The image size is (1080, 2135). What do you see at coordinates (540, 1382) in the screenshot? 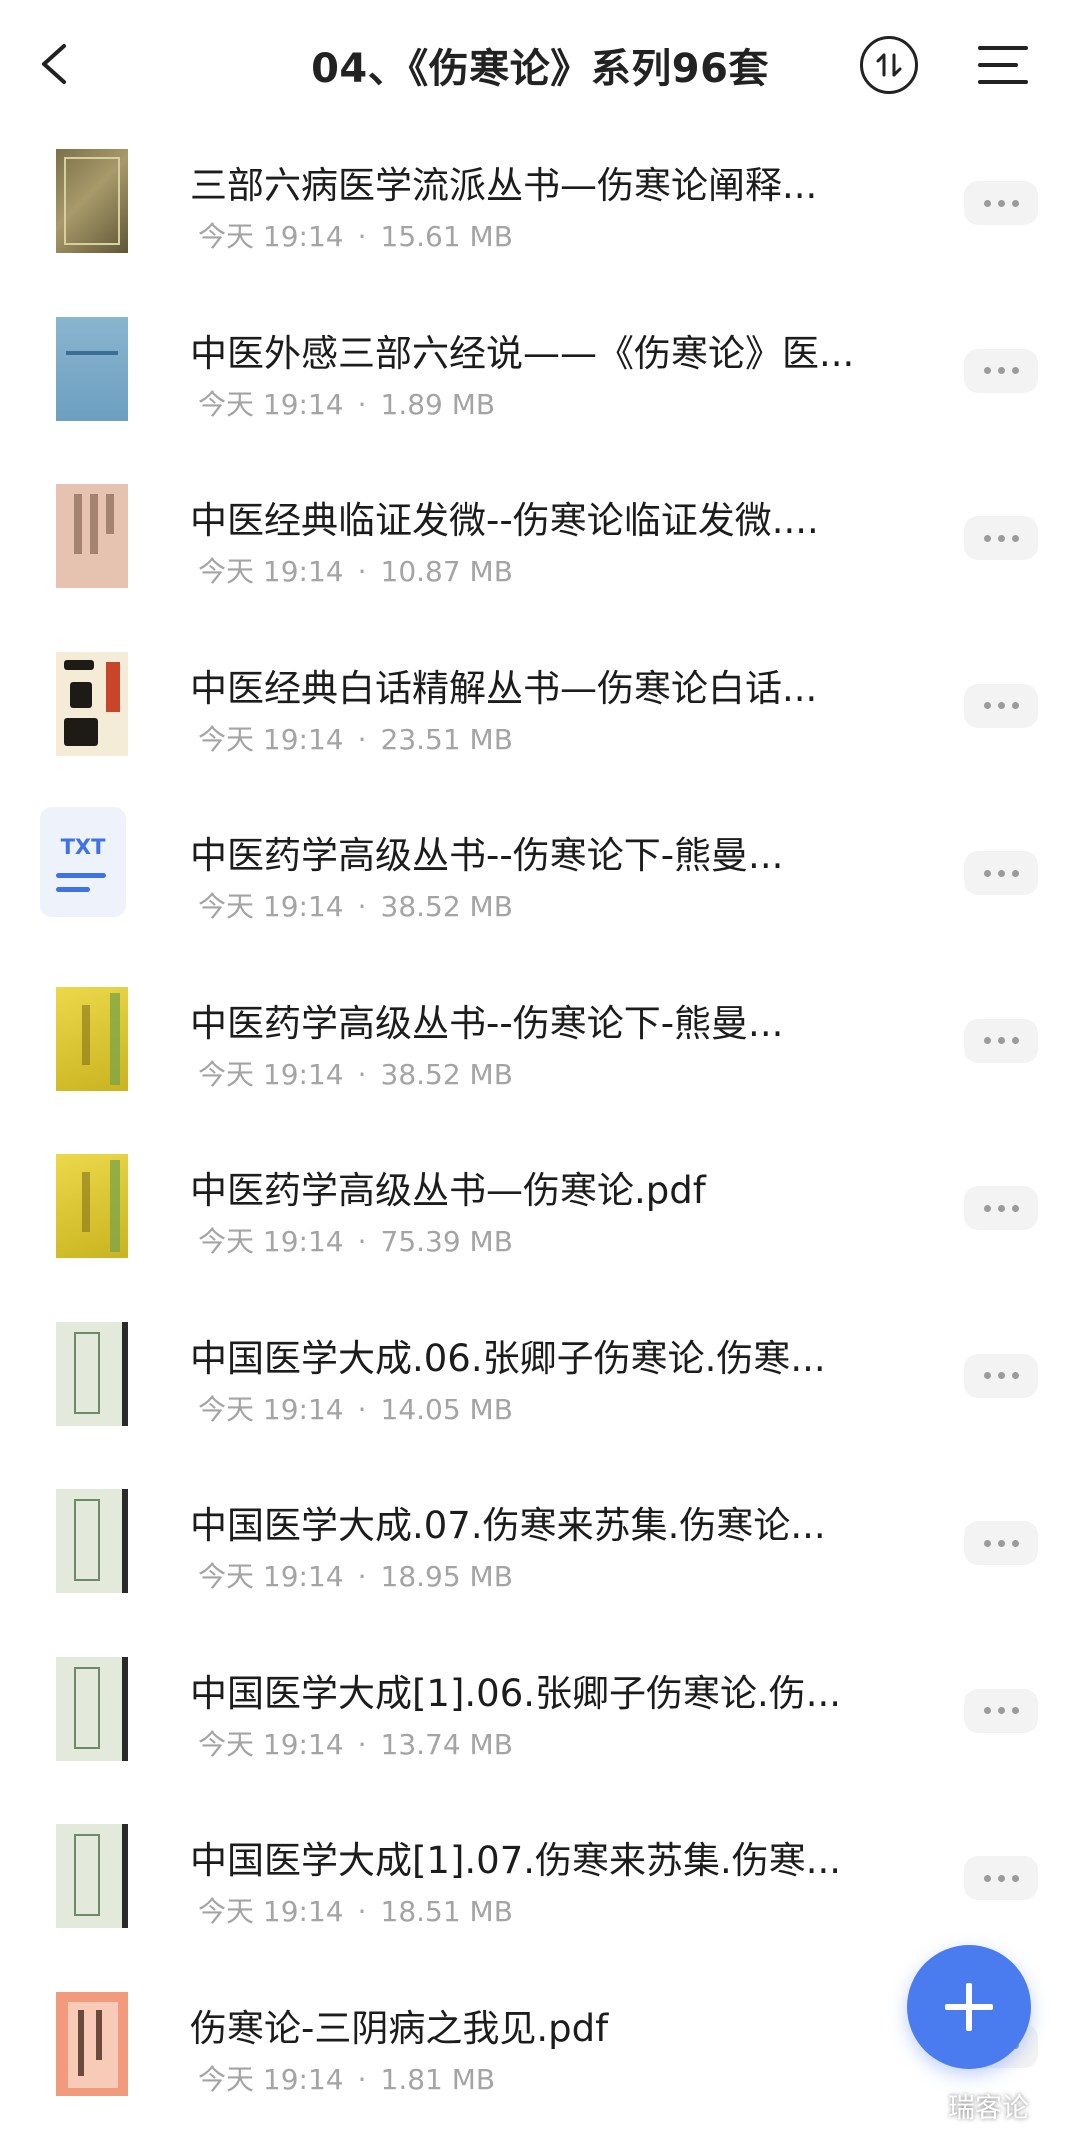
I see `file-row: 中国医学大成.06.张卿子伤寒论.伤寒...今天 19:14·14.05 MB` at bounding box center [540, 1382].